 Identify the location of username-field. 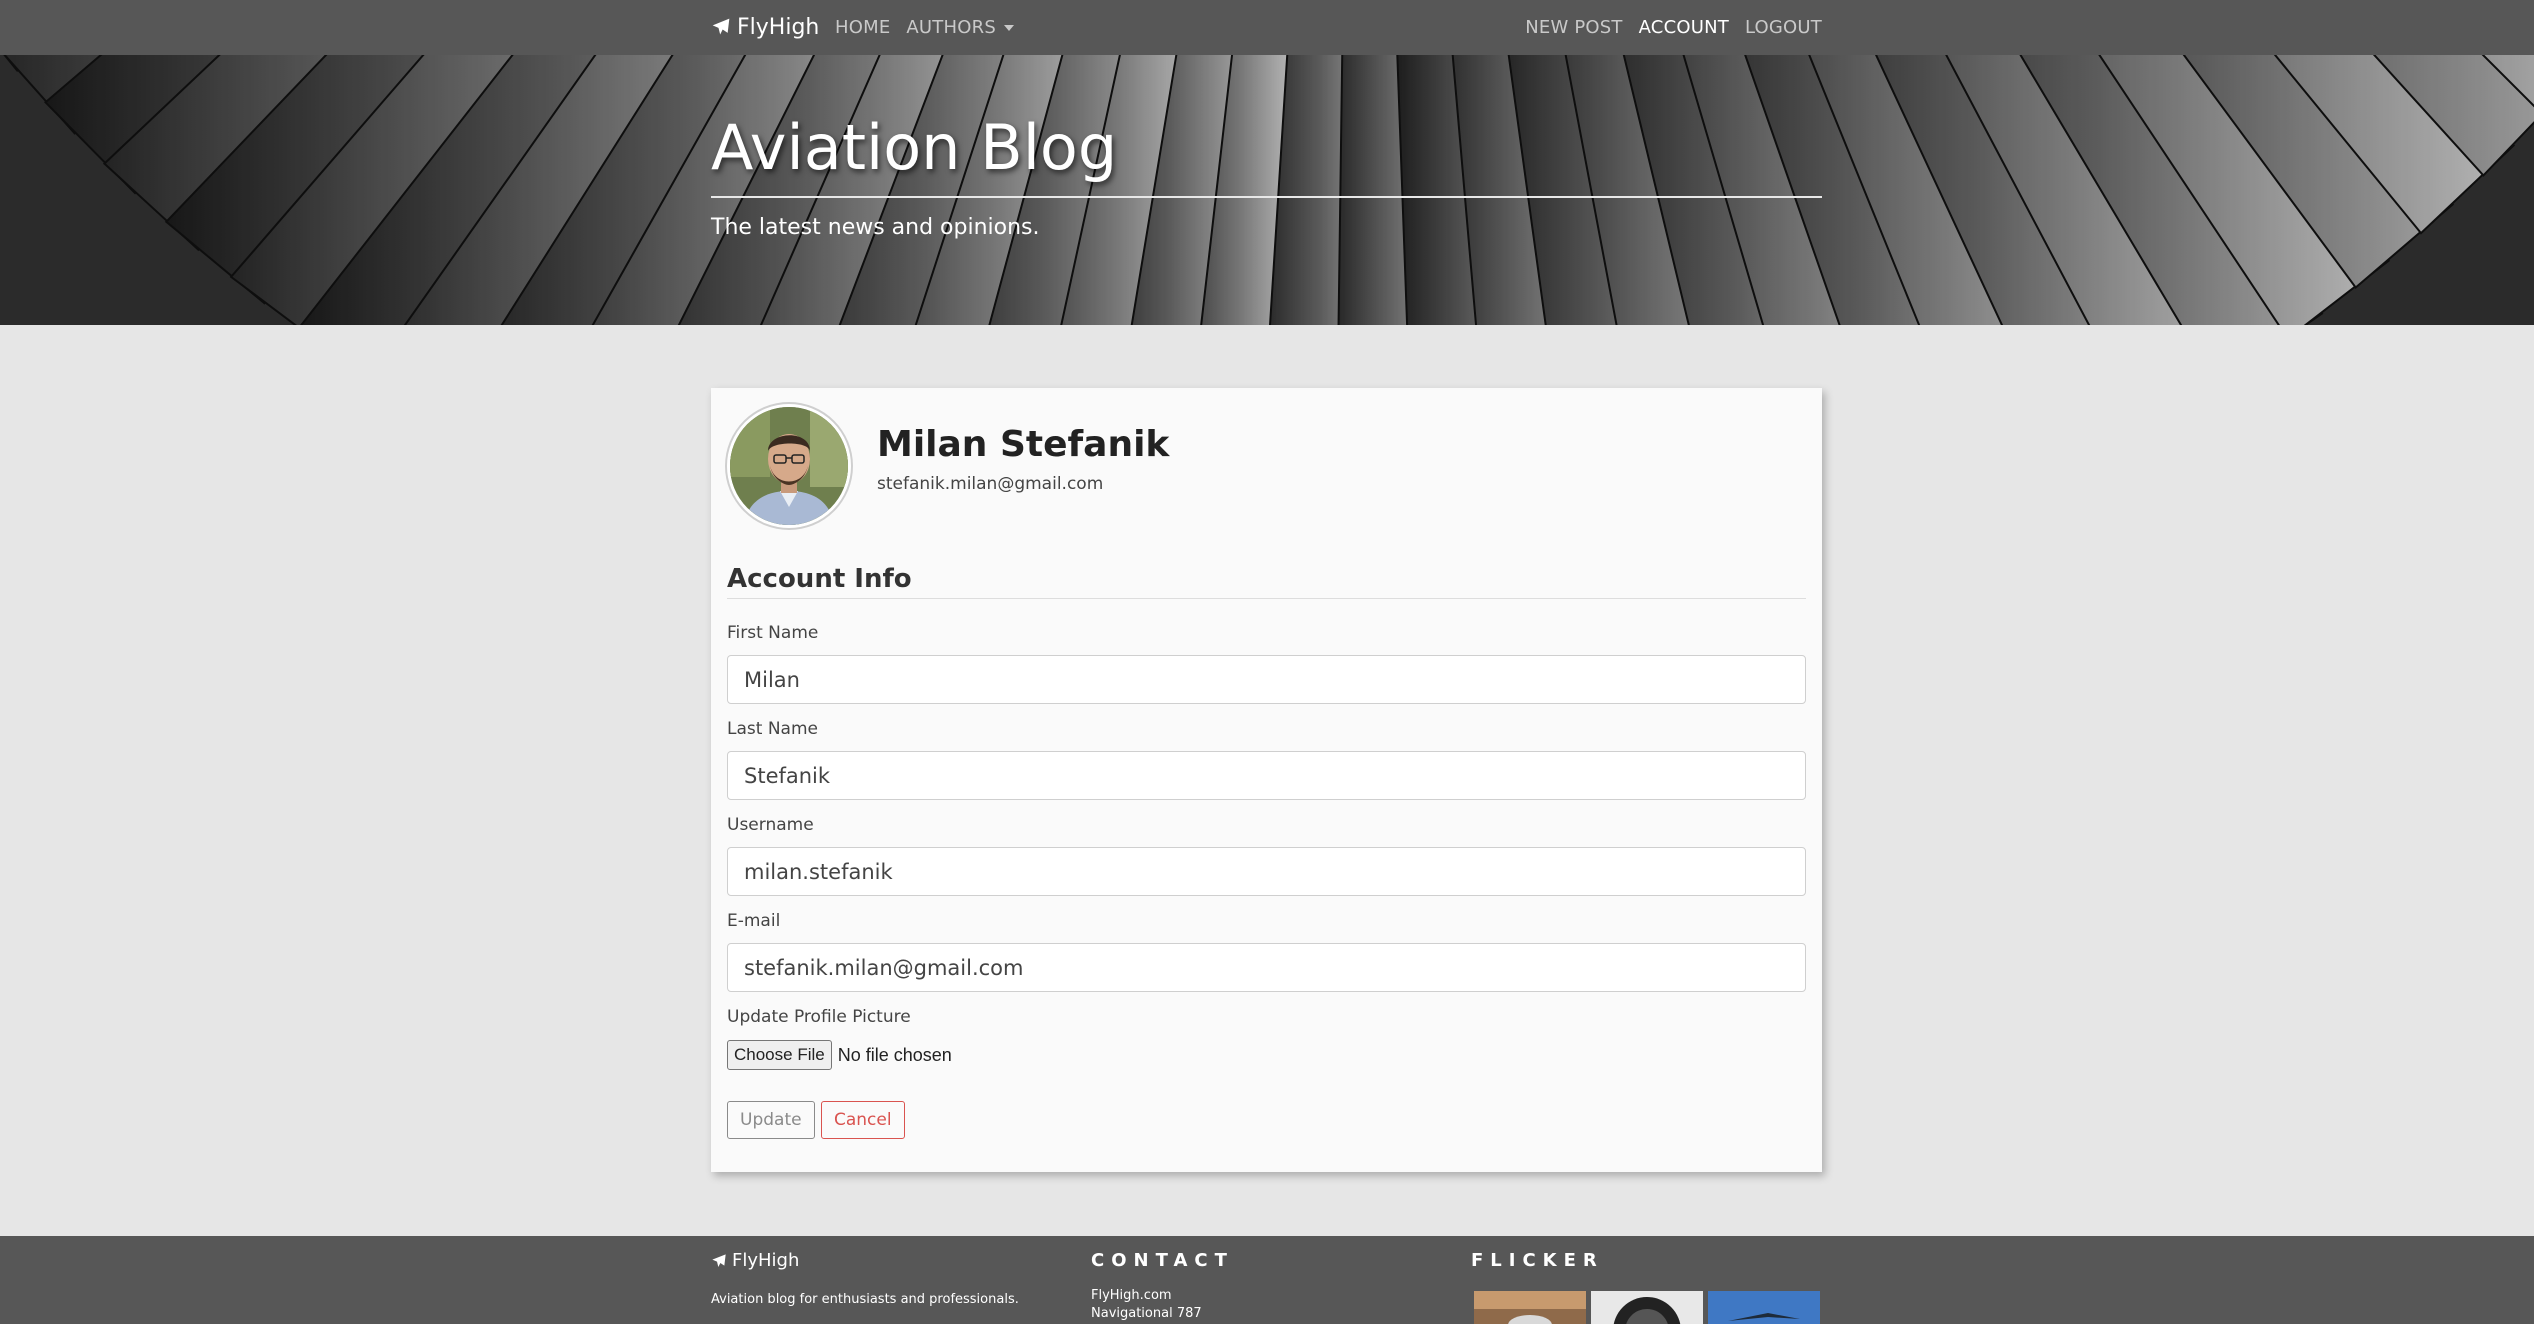
(1266, 871).